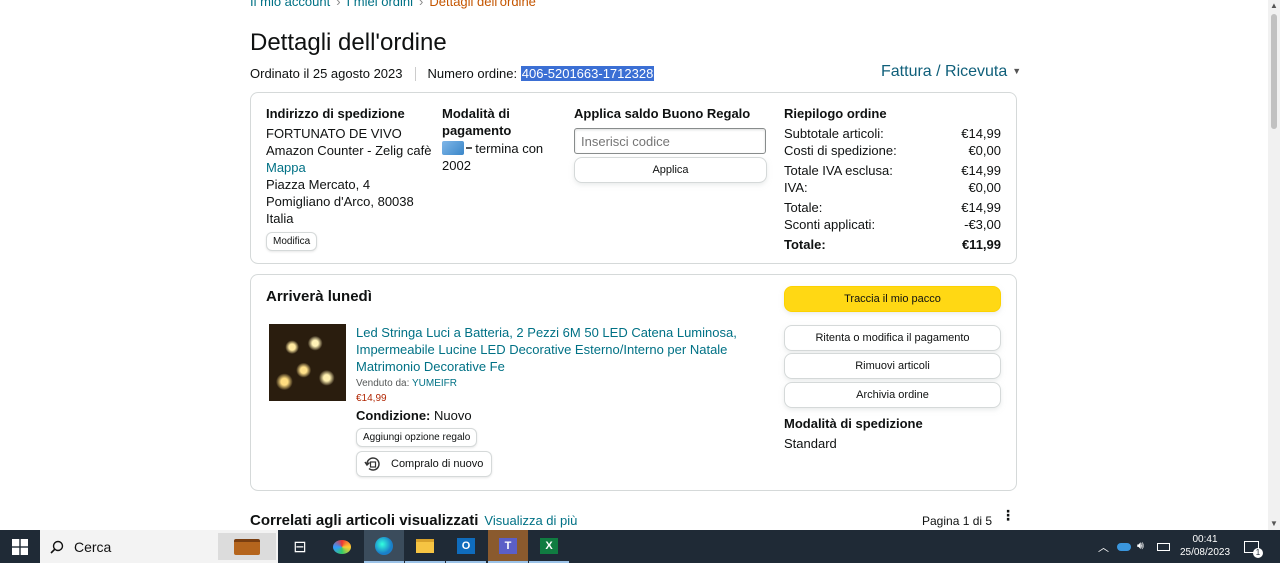  What do you see at coordinates (159, 546) in the screenshot?
I see `taskbar-search: Cerca` at bounding box center [159, 546].